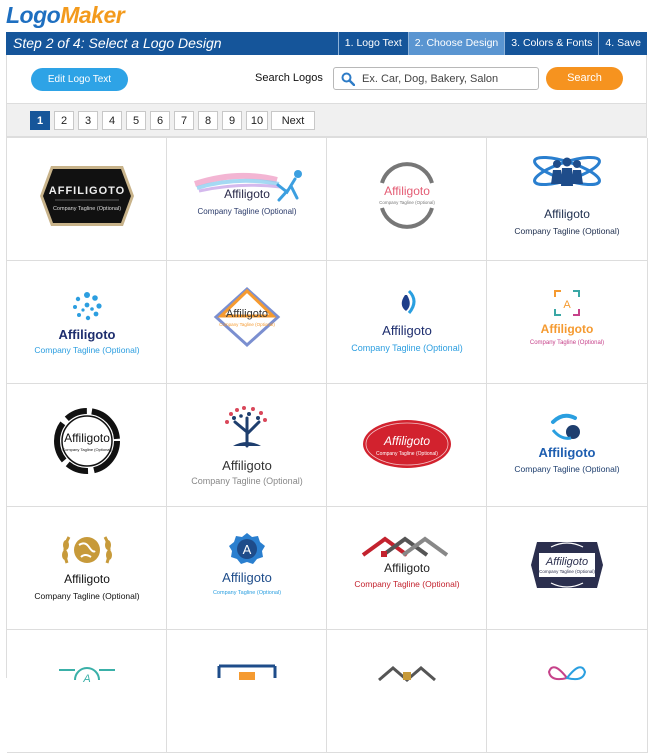 This screenshot has width=652, height=753. What do you see at coordinates (372, 43) in the screenshot?
I see `step-logo-text: 1. Logo Text` at bounding box center [372, 43].